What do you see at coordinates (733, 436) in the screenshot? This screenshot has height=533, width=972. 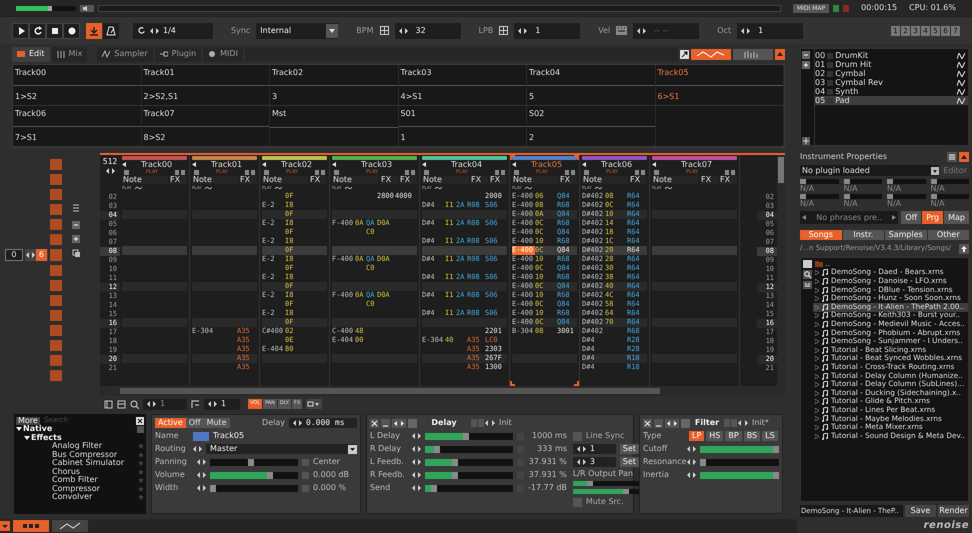 I see `filter-type-button: BP` at bounding box center [733, 436].